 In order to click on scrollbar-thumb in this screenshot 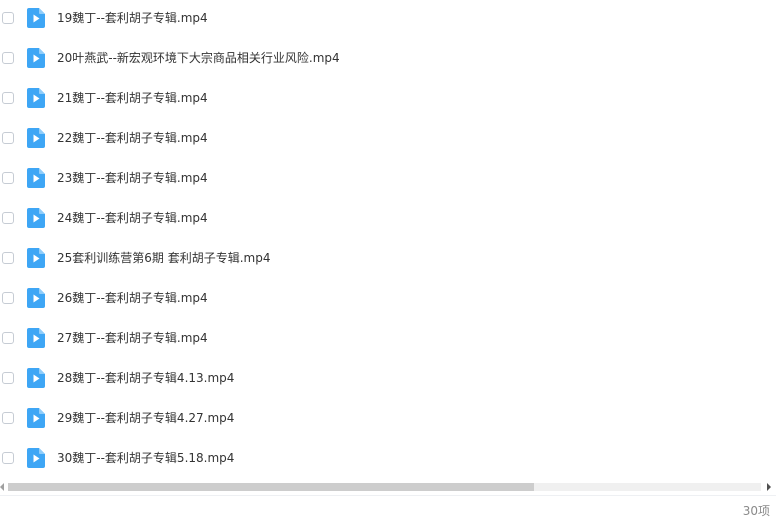, I will do `click(271, 487)`.